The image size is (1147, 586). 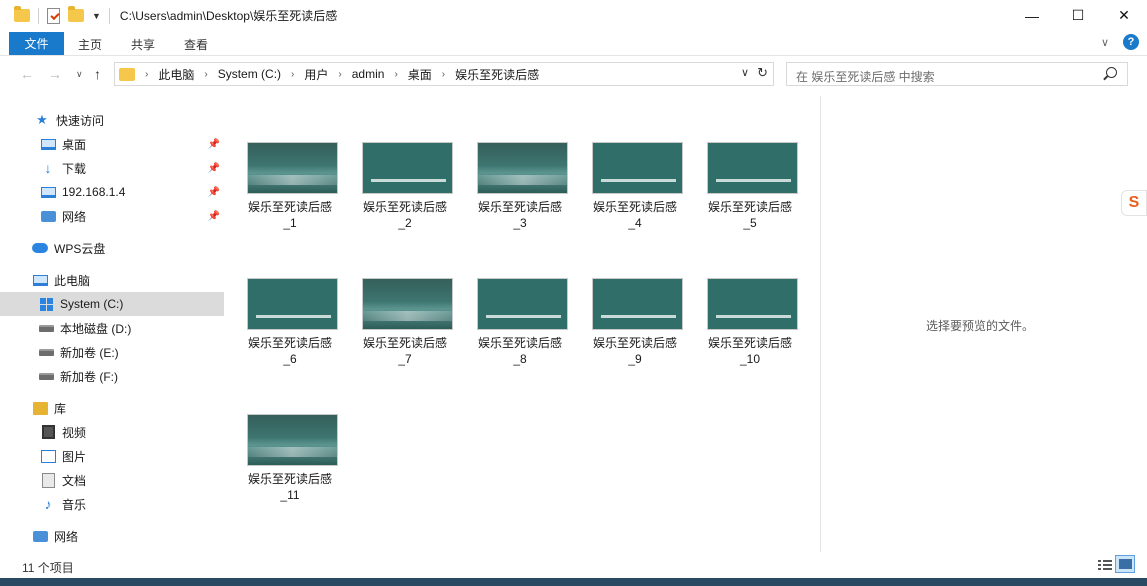 I want to click on ribbon-tabs: 文件 主页 共享 查看 ∨ ?, so click(x=573, y=43).